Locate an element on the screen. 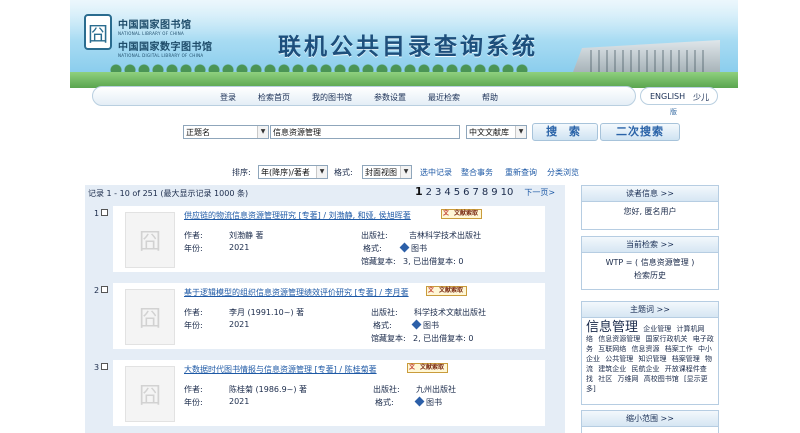 The width and height of the screenshot is (800, 433). second-search-button: 二次搜索 is located at coordinates (640, 132).